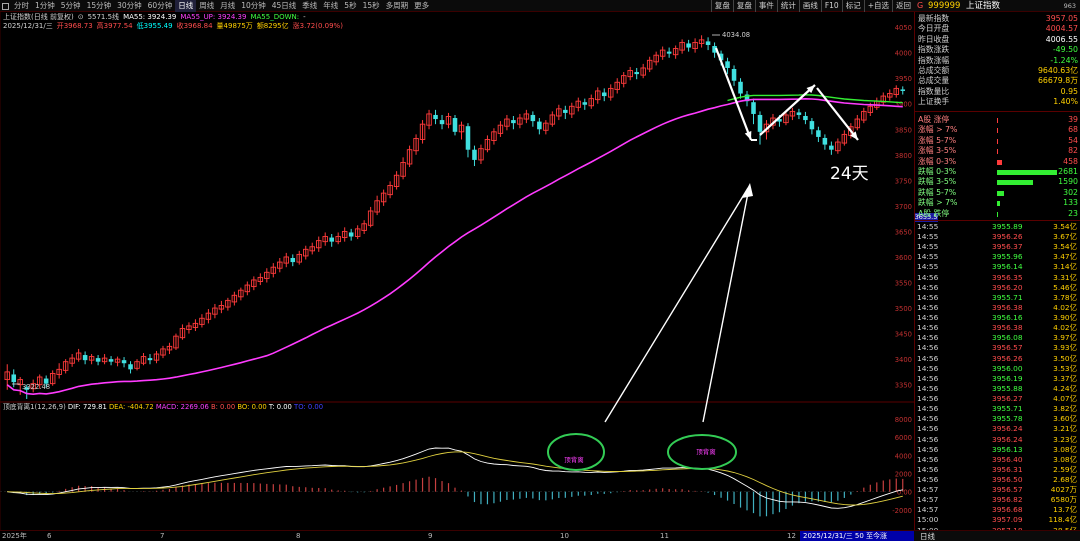  What do you see at coordinates (14, 536) in the screenshot?
I see `x-axis-label: 2025年` at bounding box center [14, 536].